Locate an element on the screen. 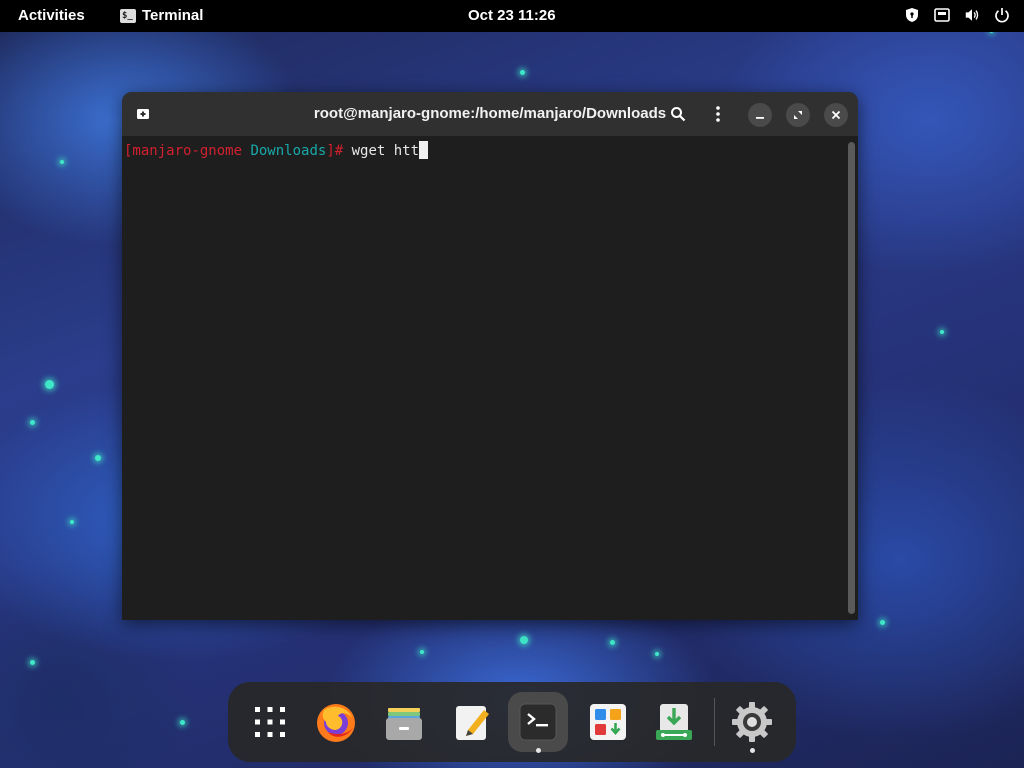  text-editor-icon is located at coordinates (472, 723).